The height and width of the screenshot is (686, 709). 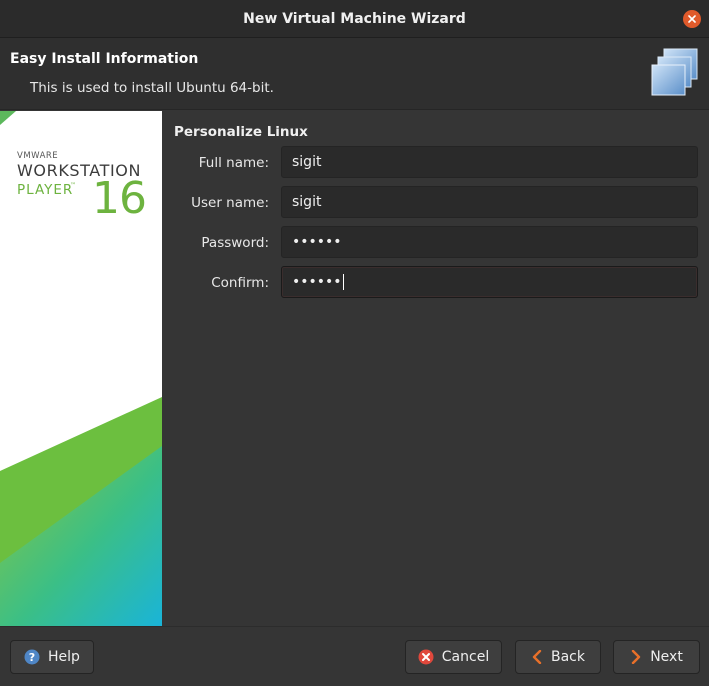 I want to click on help-icon: ?, so click(x=32, y=657).